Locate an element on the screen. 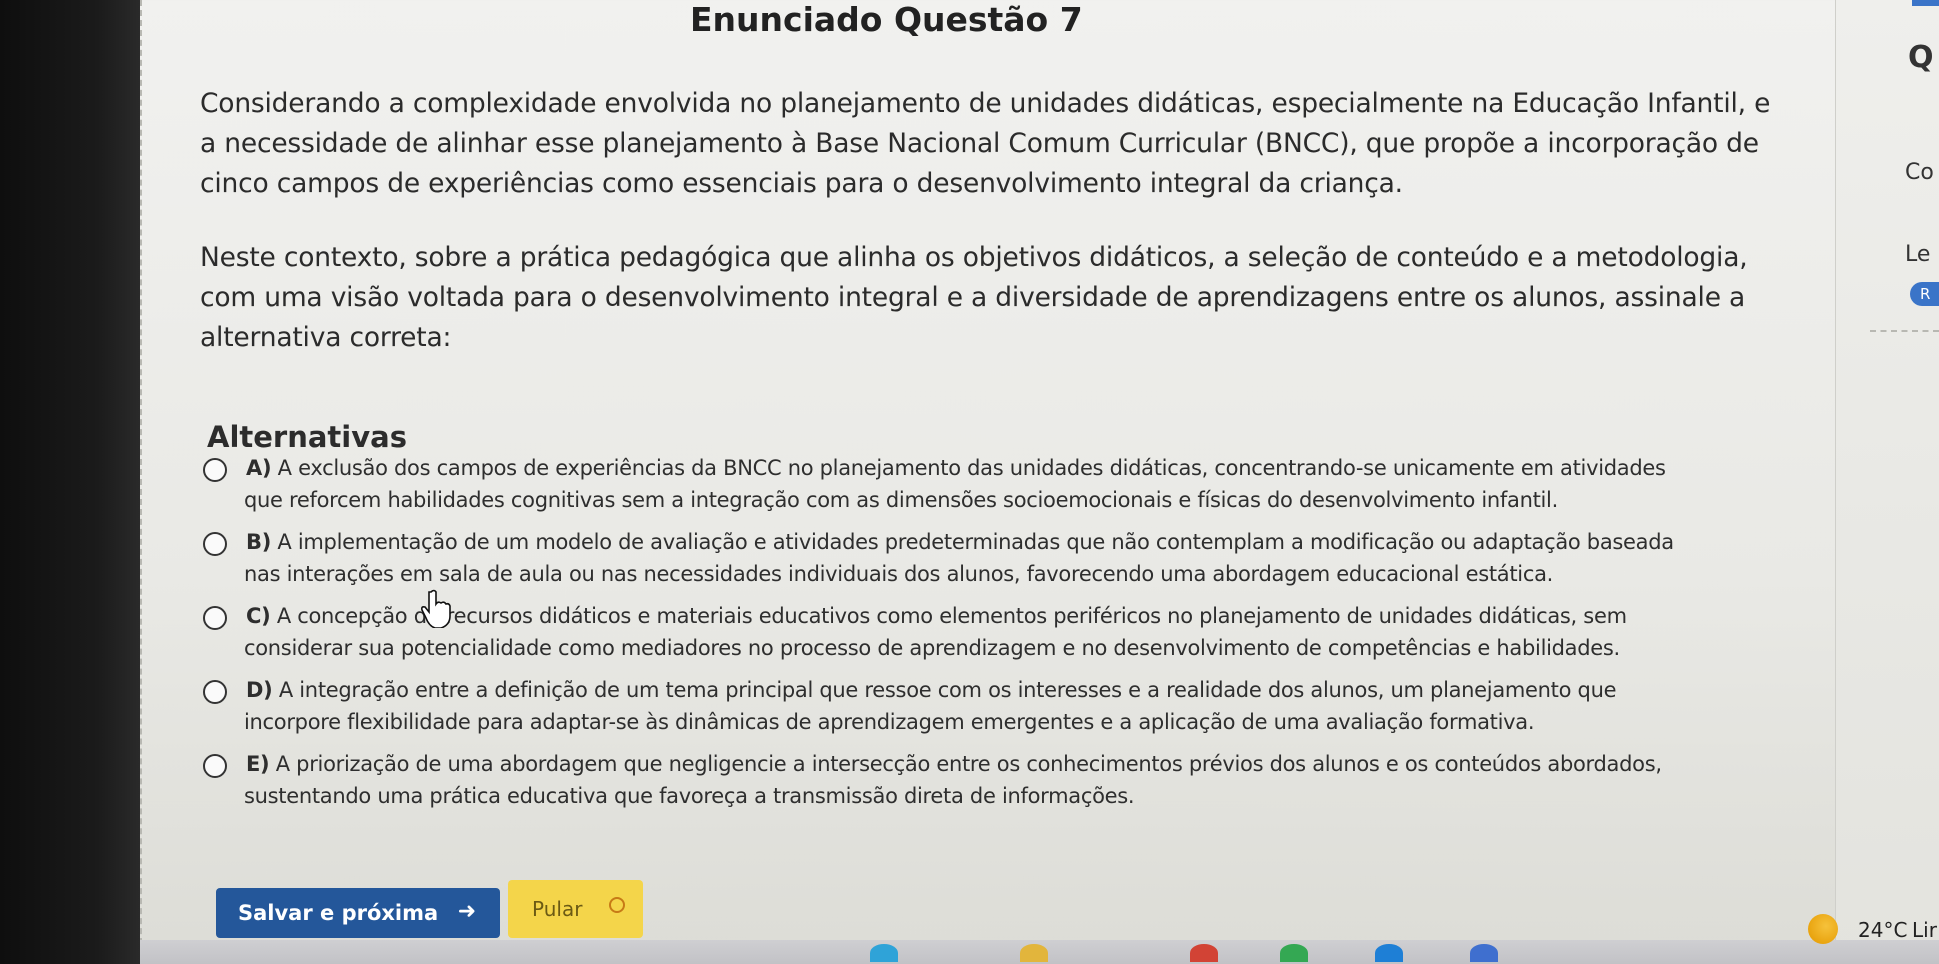 The height and width of the screenshot is (964, 1939). weather-moon-icon is located at coordinates (1823, 929).